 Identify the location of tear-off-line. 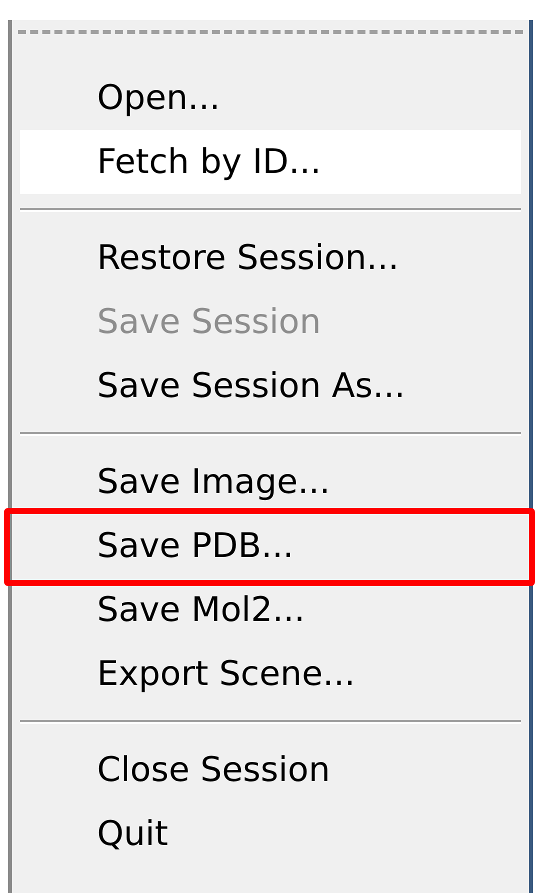
(270, 32).